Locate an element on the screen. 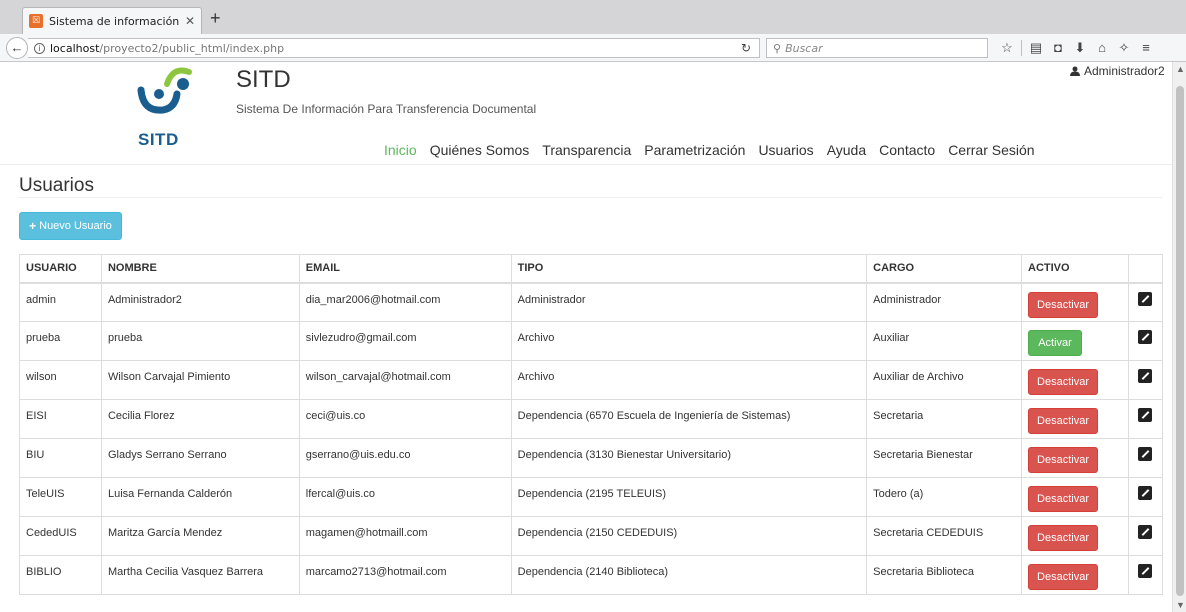  toolbar-separator is located at coordinates (1021, 48).